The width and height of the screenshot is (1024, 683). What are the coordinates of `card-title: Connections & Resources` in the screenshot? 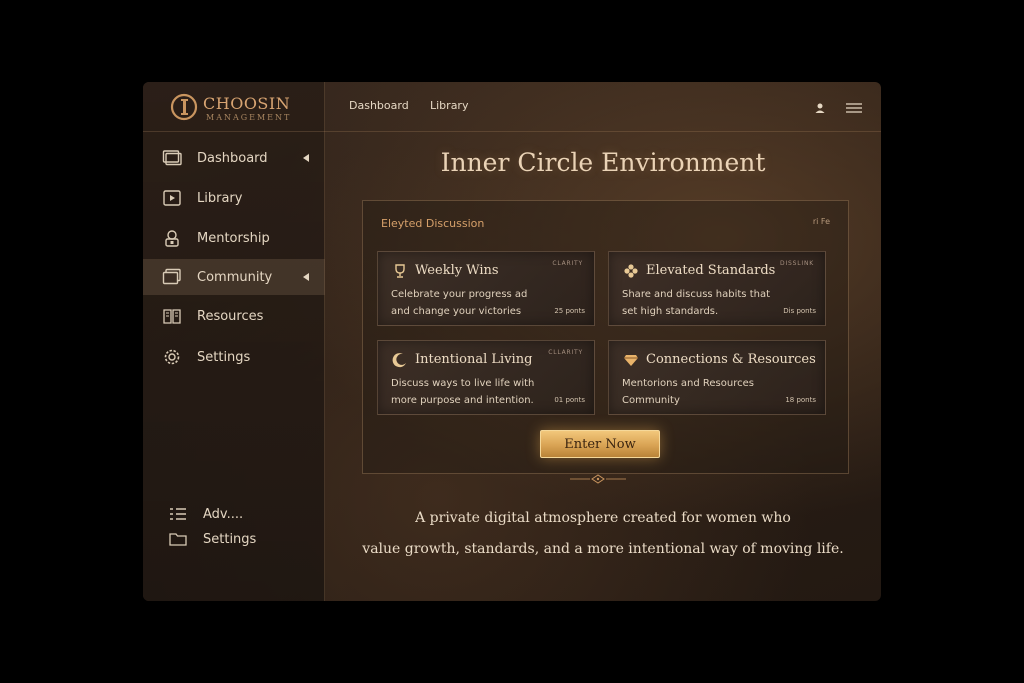 It's located at (731, 359).